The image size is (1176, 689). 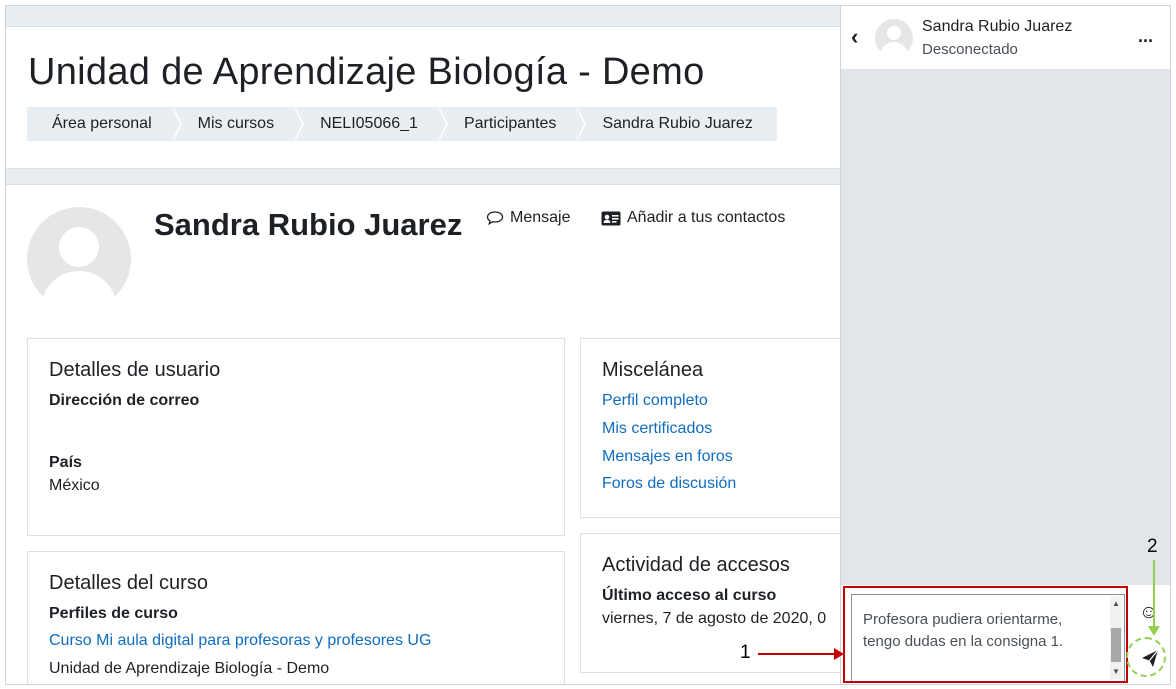 I want to click on breadcrumb-item-participantes: Participantes, so click(x=511, y=124).